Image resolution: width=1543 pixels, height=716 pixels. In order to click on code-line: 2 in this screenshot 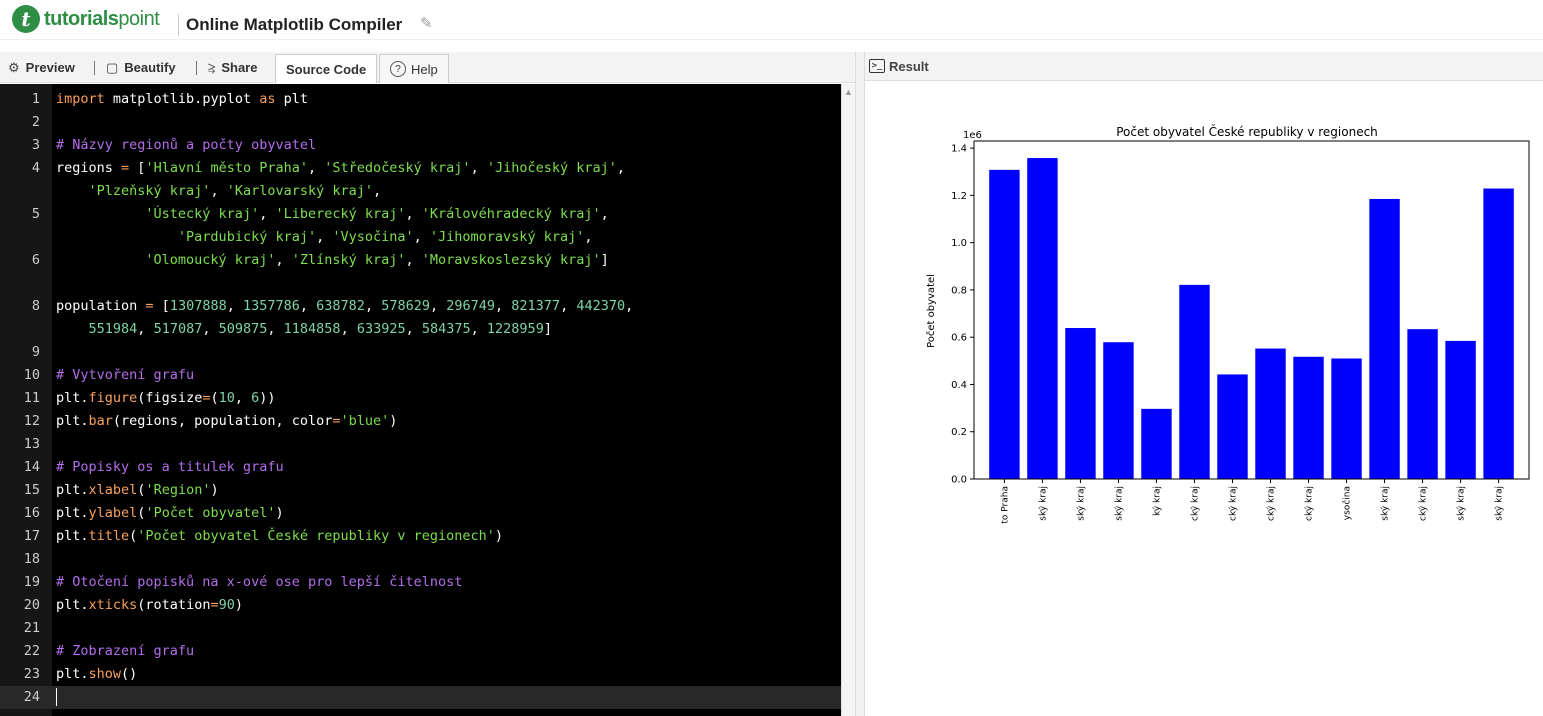, I will do `click(420, 122)`.